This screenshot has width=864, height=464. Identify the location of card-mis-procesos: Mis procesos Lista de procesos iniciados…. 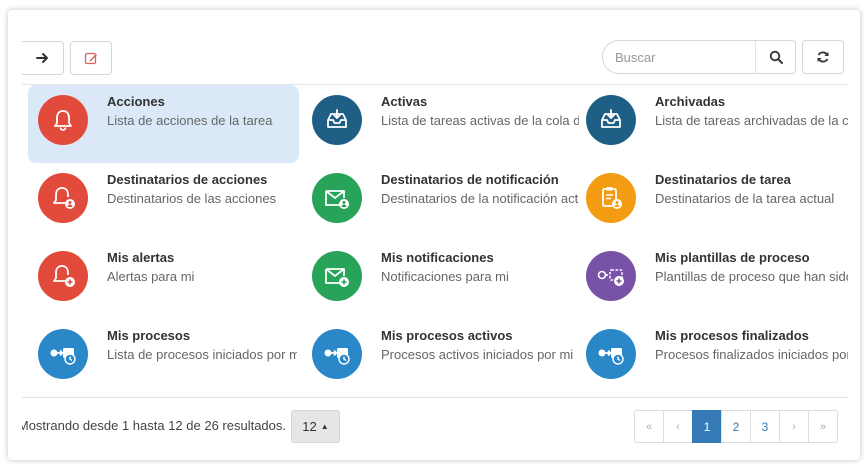
(163, 358).